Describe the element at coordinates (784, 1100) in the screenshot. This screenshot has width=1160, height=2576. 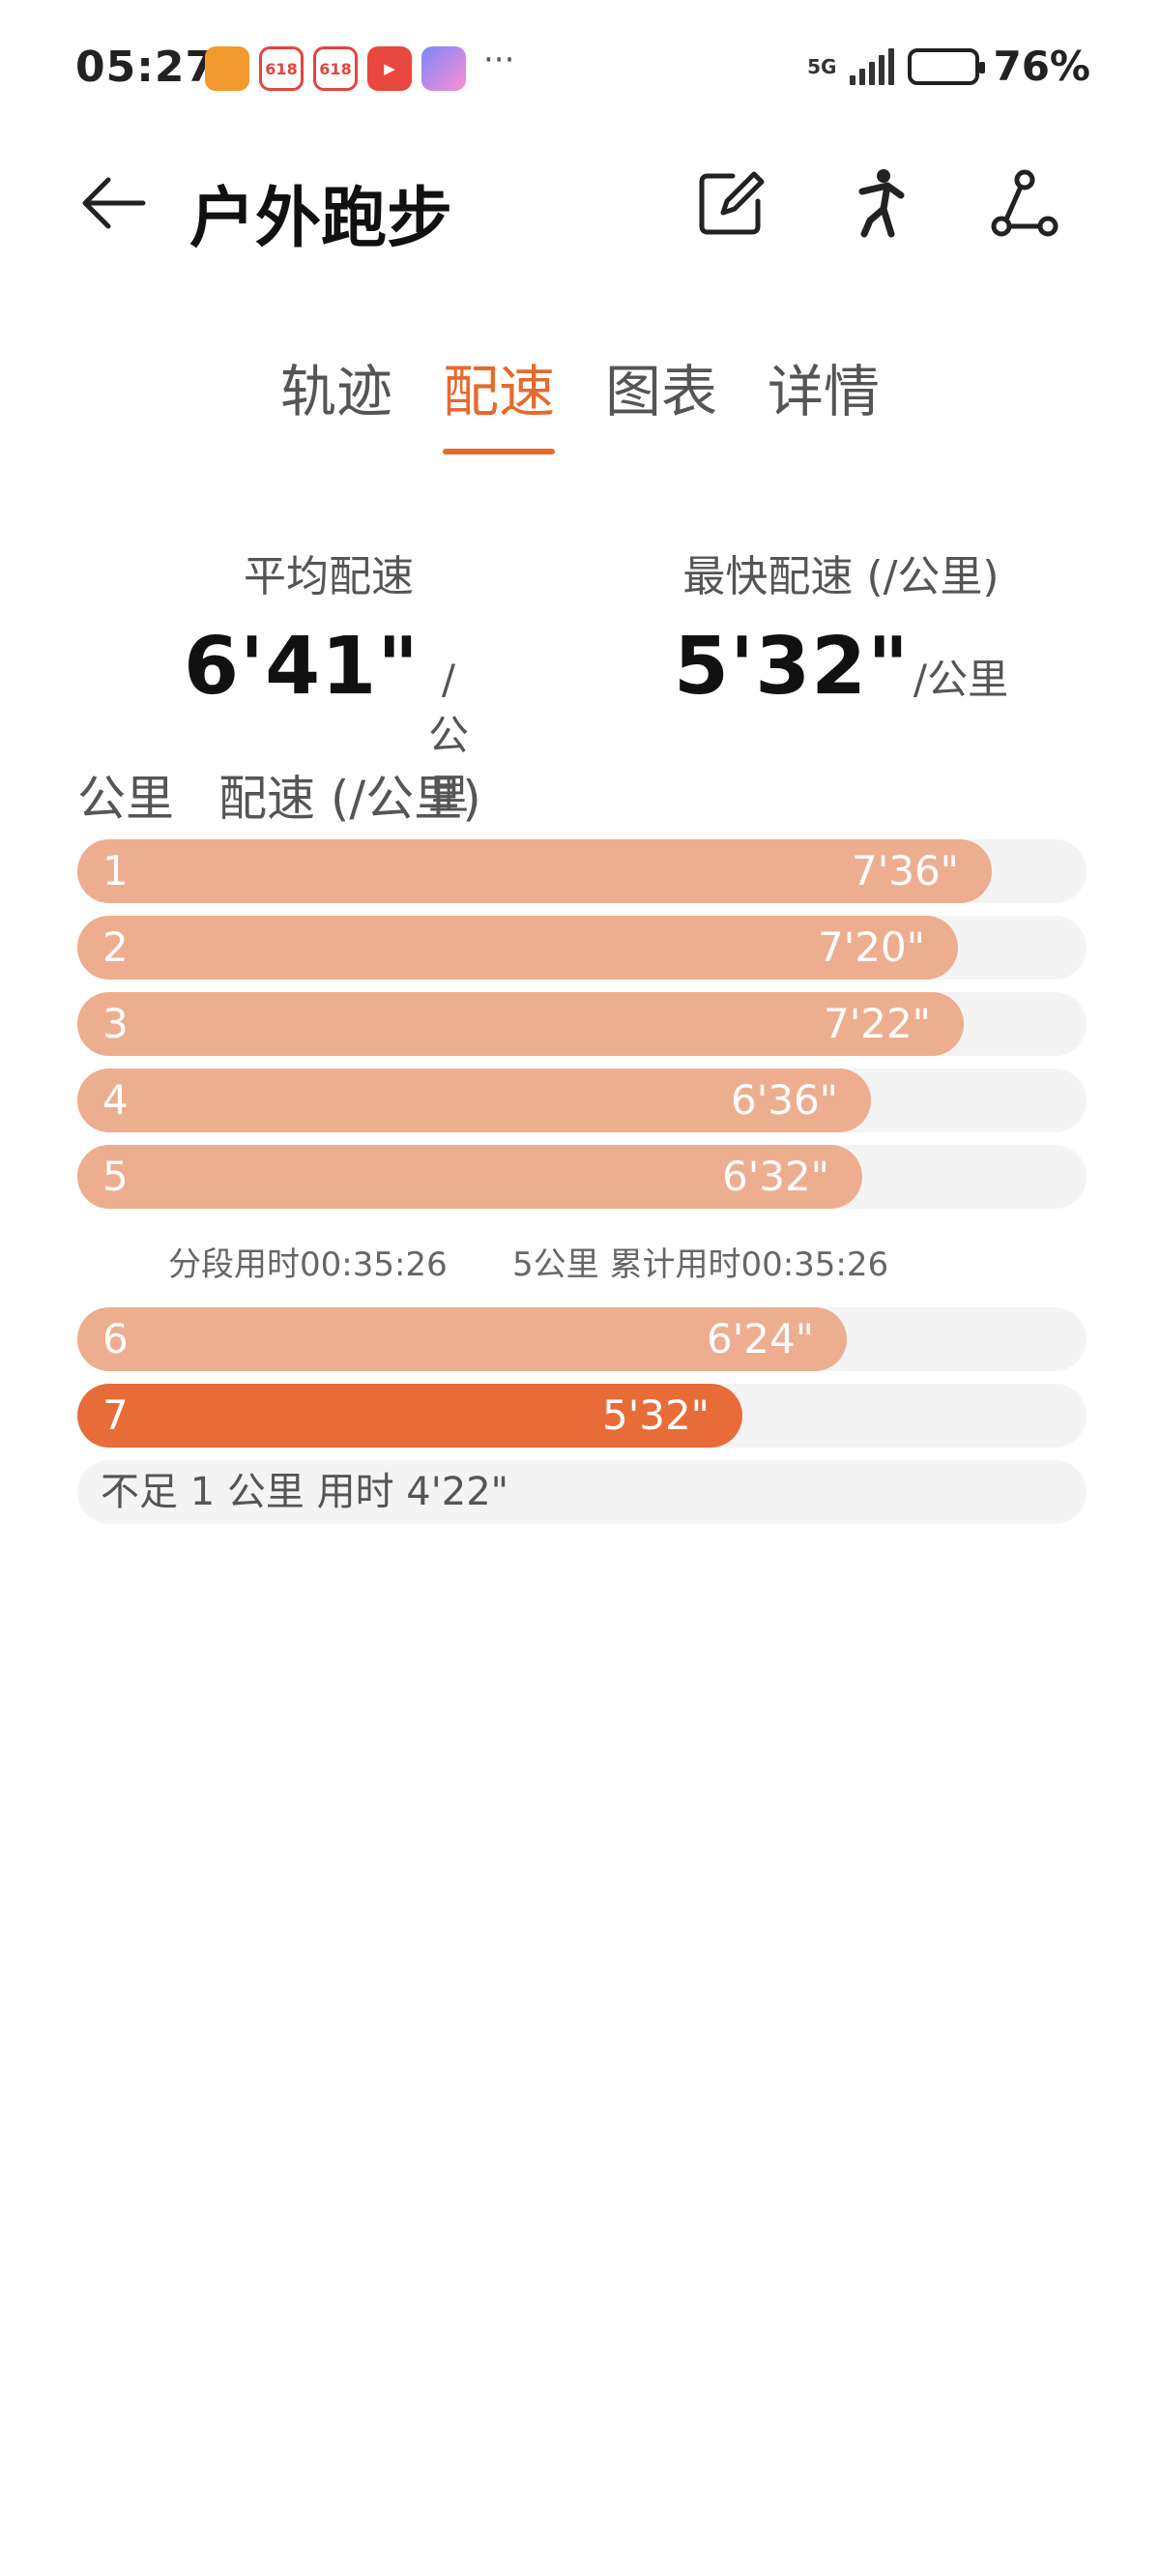
I see `split-pace: 6'36"` at that location.